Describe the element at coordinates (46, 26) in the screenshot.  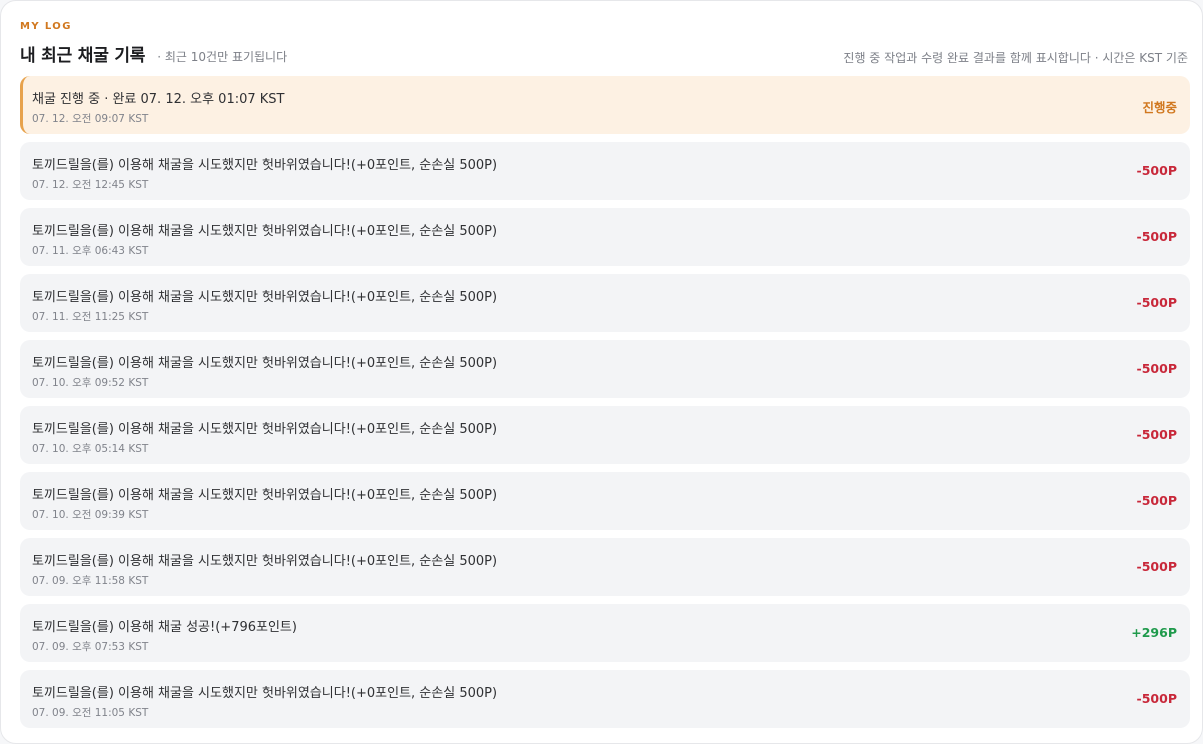
I see `section-eyebrow: MY LOG` at that location.